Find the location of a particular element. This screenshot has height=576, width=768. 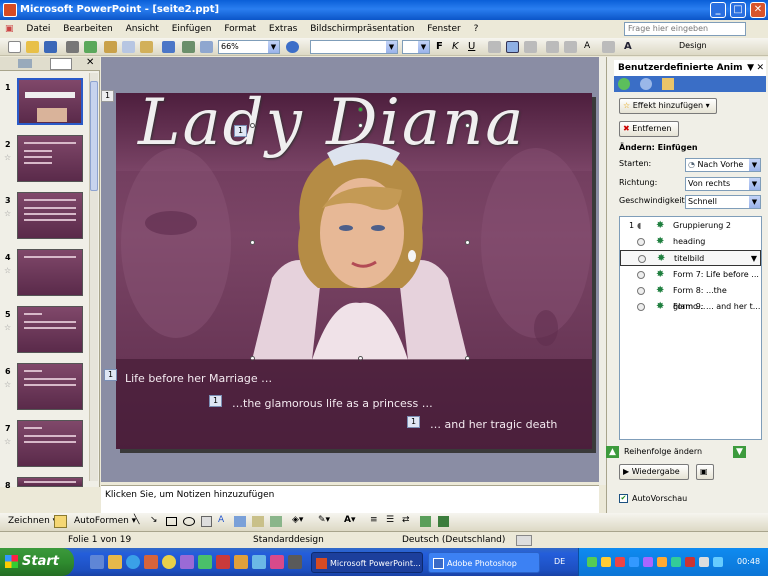

animation-item: ✸ heading is located at coordinates (690, 242).